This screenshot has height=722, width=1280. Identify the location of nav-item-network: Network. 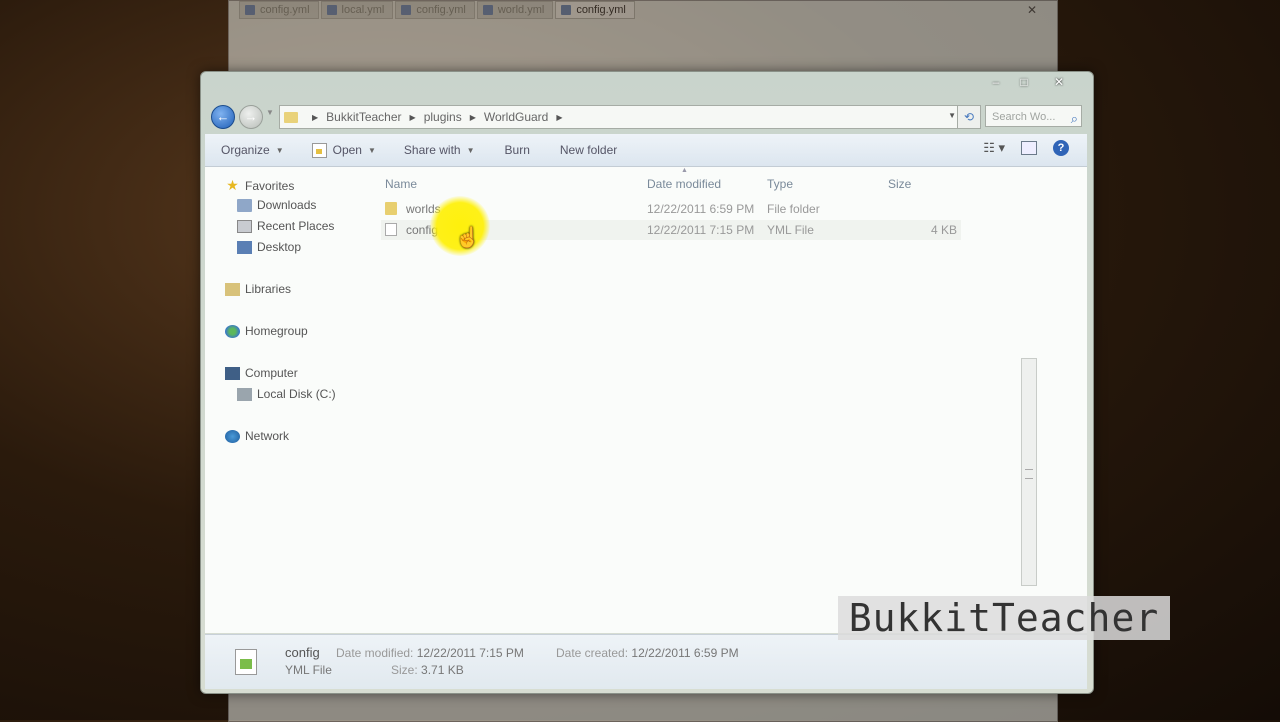
(257, 436).